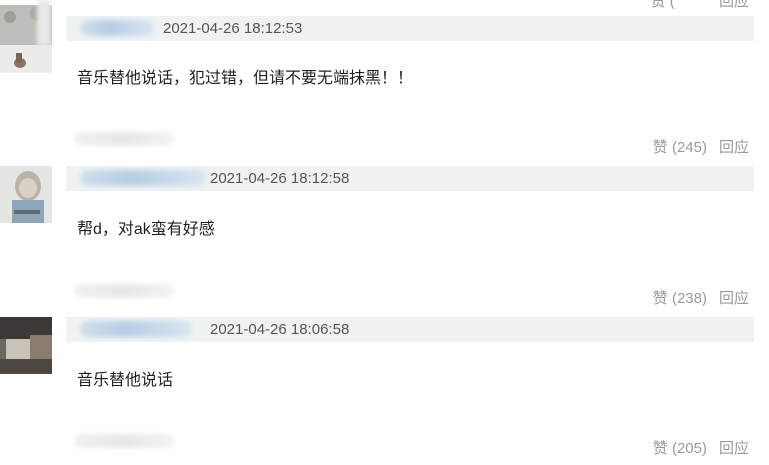 This screenshot has width=769, height=465. Describe the element at coordinates (125, 380) in the screenshot. I see `comment-text: 音乐替他说话` at that location.